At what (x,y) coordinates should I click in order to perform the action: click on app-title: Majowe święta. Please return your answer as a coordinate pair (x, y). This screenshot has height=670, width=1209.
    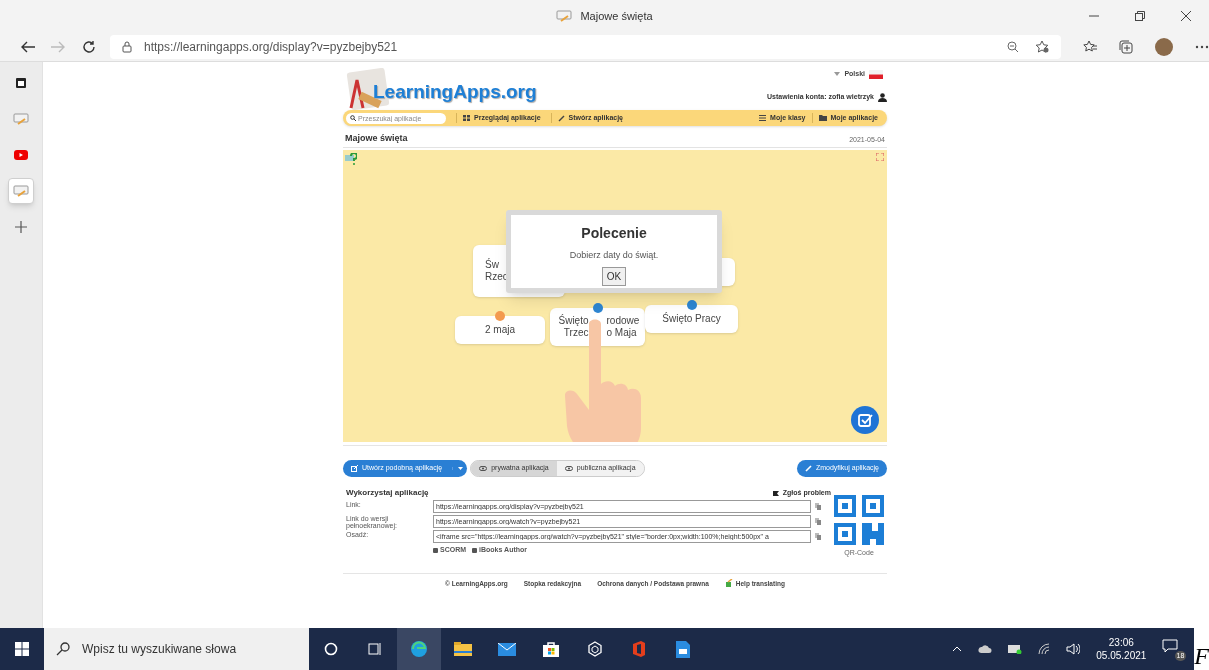
    Looking at the image, I should click on (376, 138).